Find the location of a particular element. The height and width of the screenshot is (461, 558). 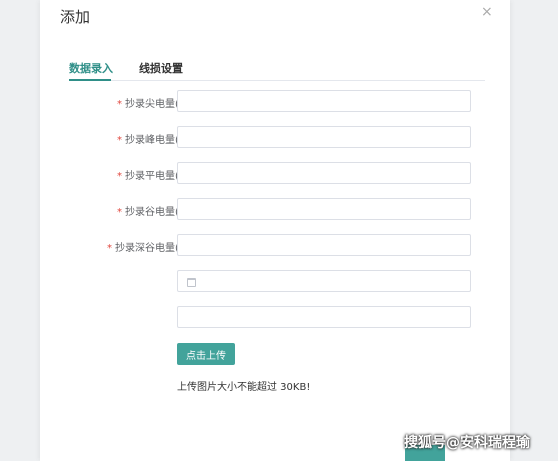

form-row-valley: * 抄录谷电量(kW·h) is located at coordinates (275, 210).